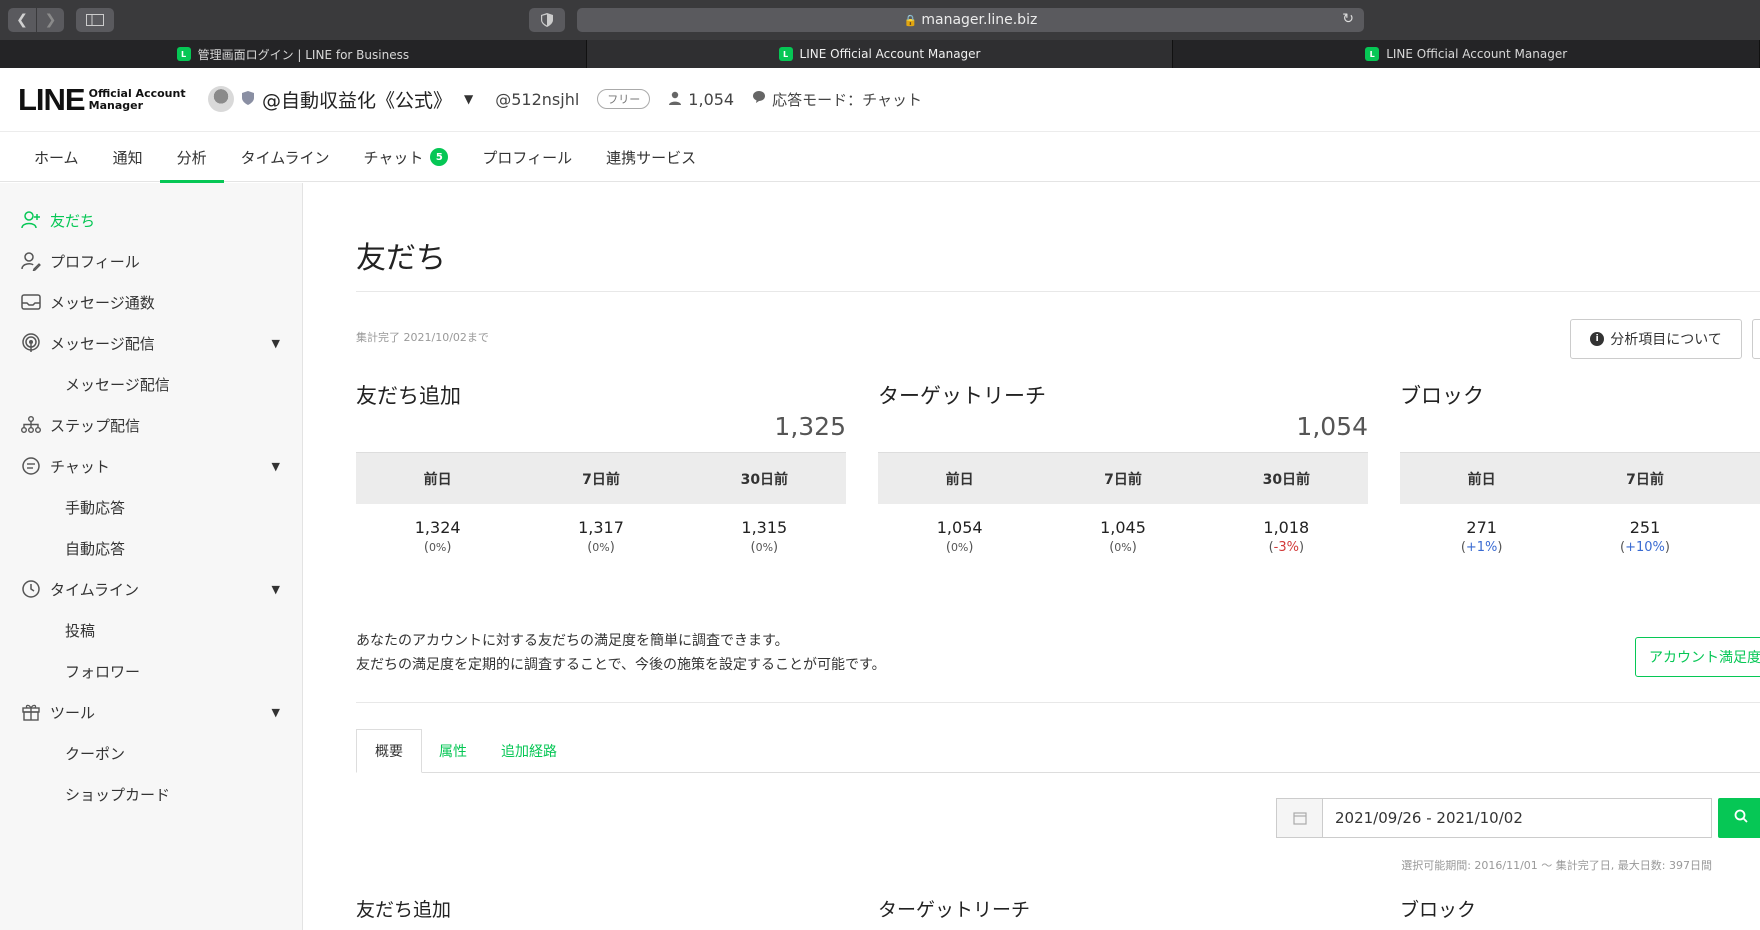 The width and height of the screenshot is (1760, 930). I want to click on tab-home: ホーム, so click(56, 157).